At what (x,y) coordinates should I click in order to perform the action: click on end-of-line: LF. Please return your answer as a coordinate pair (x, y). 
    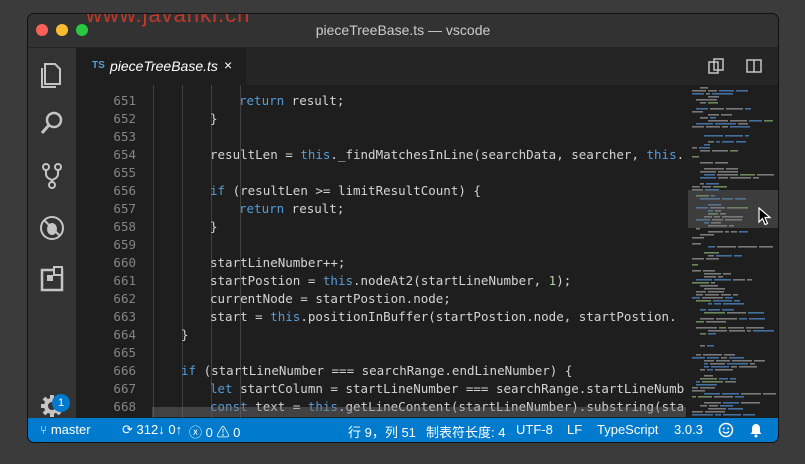
    Looking at the image, I should click on (574, 429).